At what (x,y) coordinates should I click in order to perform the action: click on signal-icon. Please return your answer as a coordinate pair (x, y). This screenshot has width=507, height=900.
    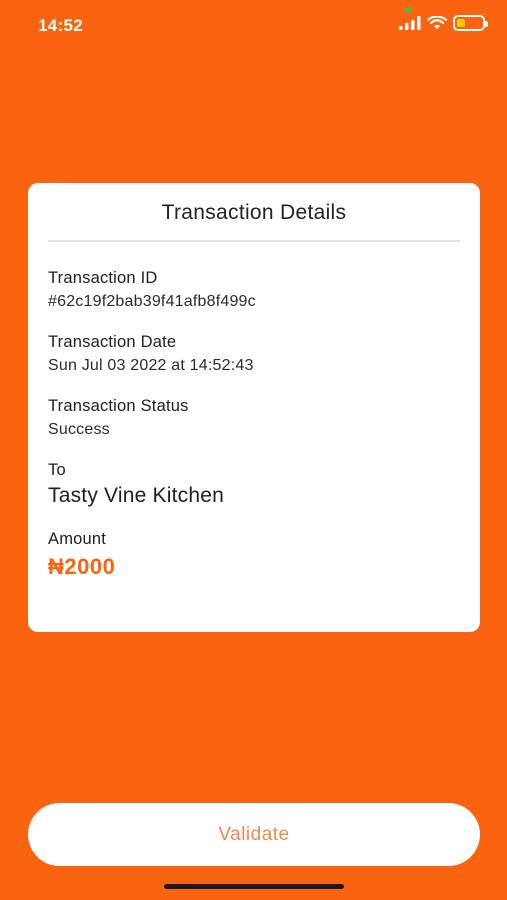
    Looking at the image, I should click on (410, 23).